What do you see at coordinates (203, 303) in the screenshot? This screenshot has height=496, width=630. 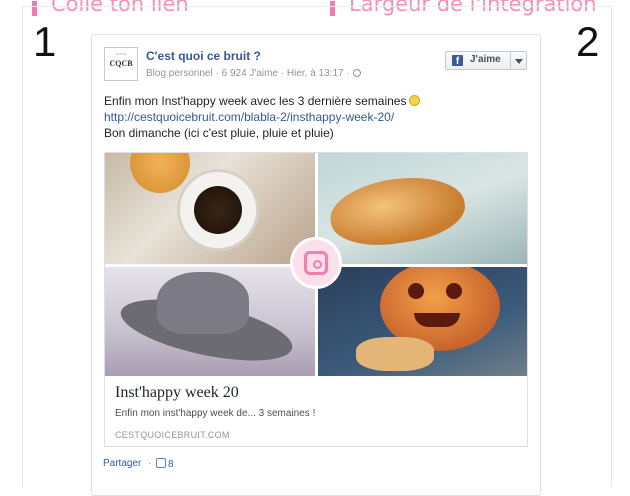 I see `hat-top-shape` at bounding box center [203, 303].